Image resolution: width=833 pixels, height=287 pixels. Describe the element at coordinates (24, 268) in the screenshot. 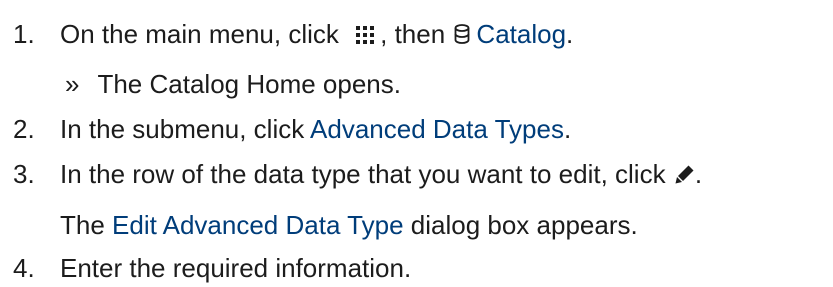

I see `step-number: 4.` at that location.